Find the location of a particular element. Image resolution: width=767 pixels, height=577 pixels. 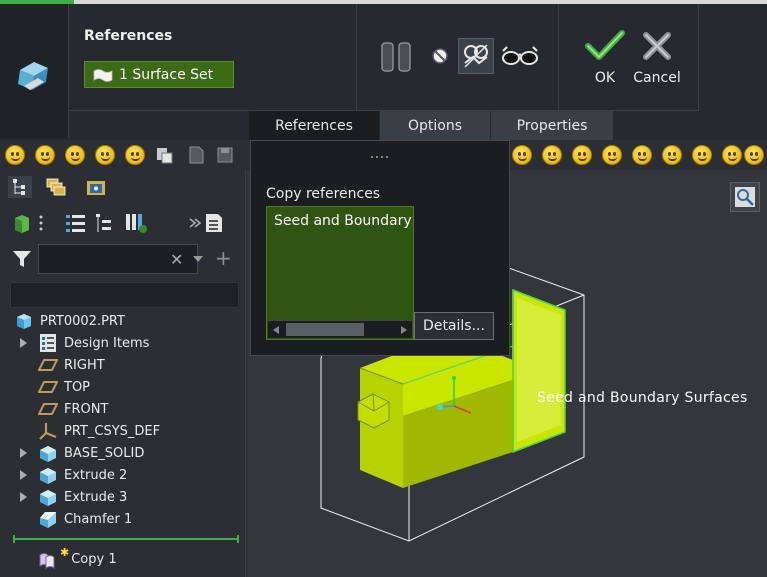

cross-icon is located at coordinates (657, 46).